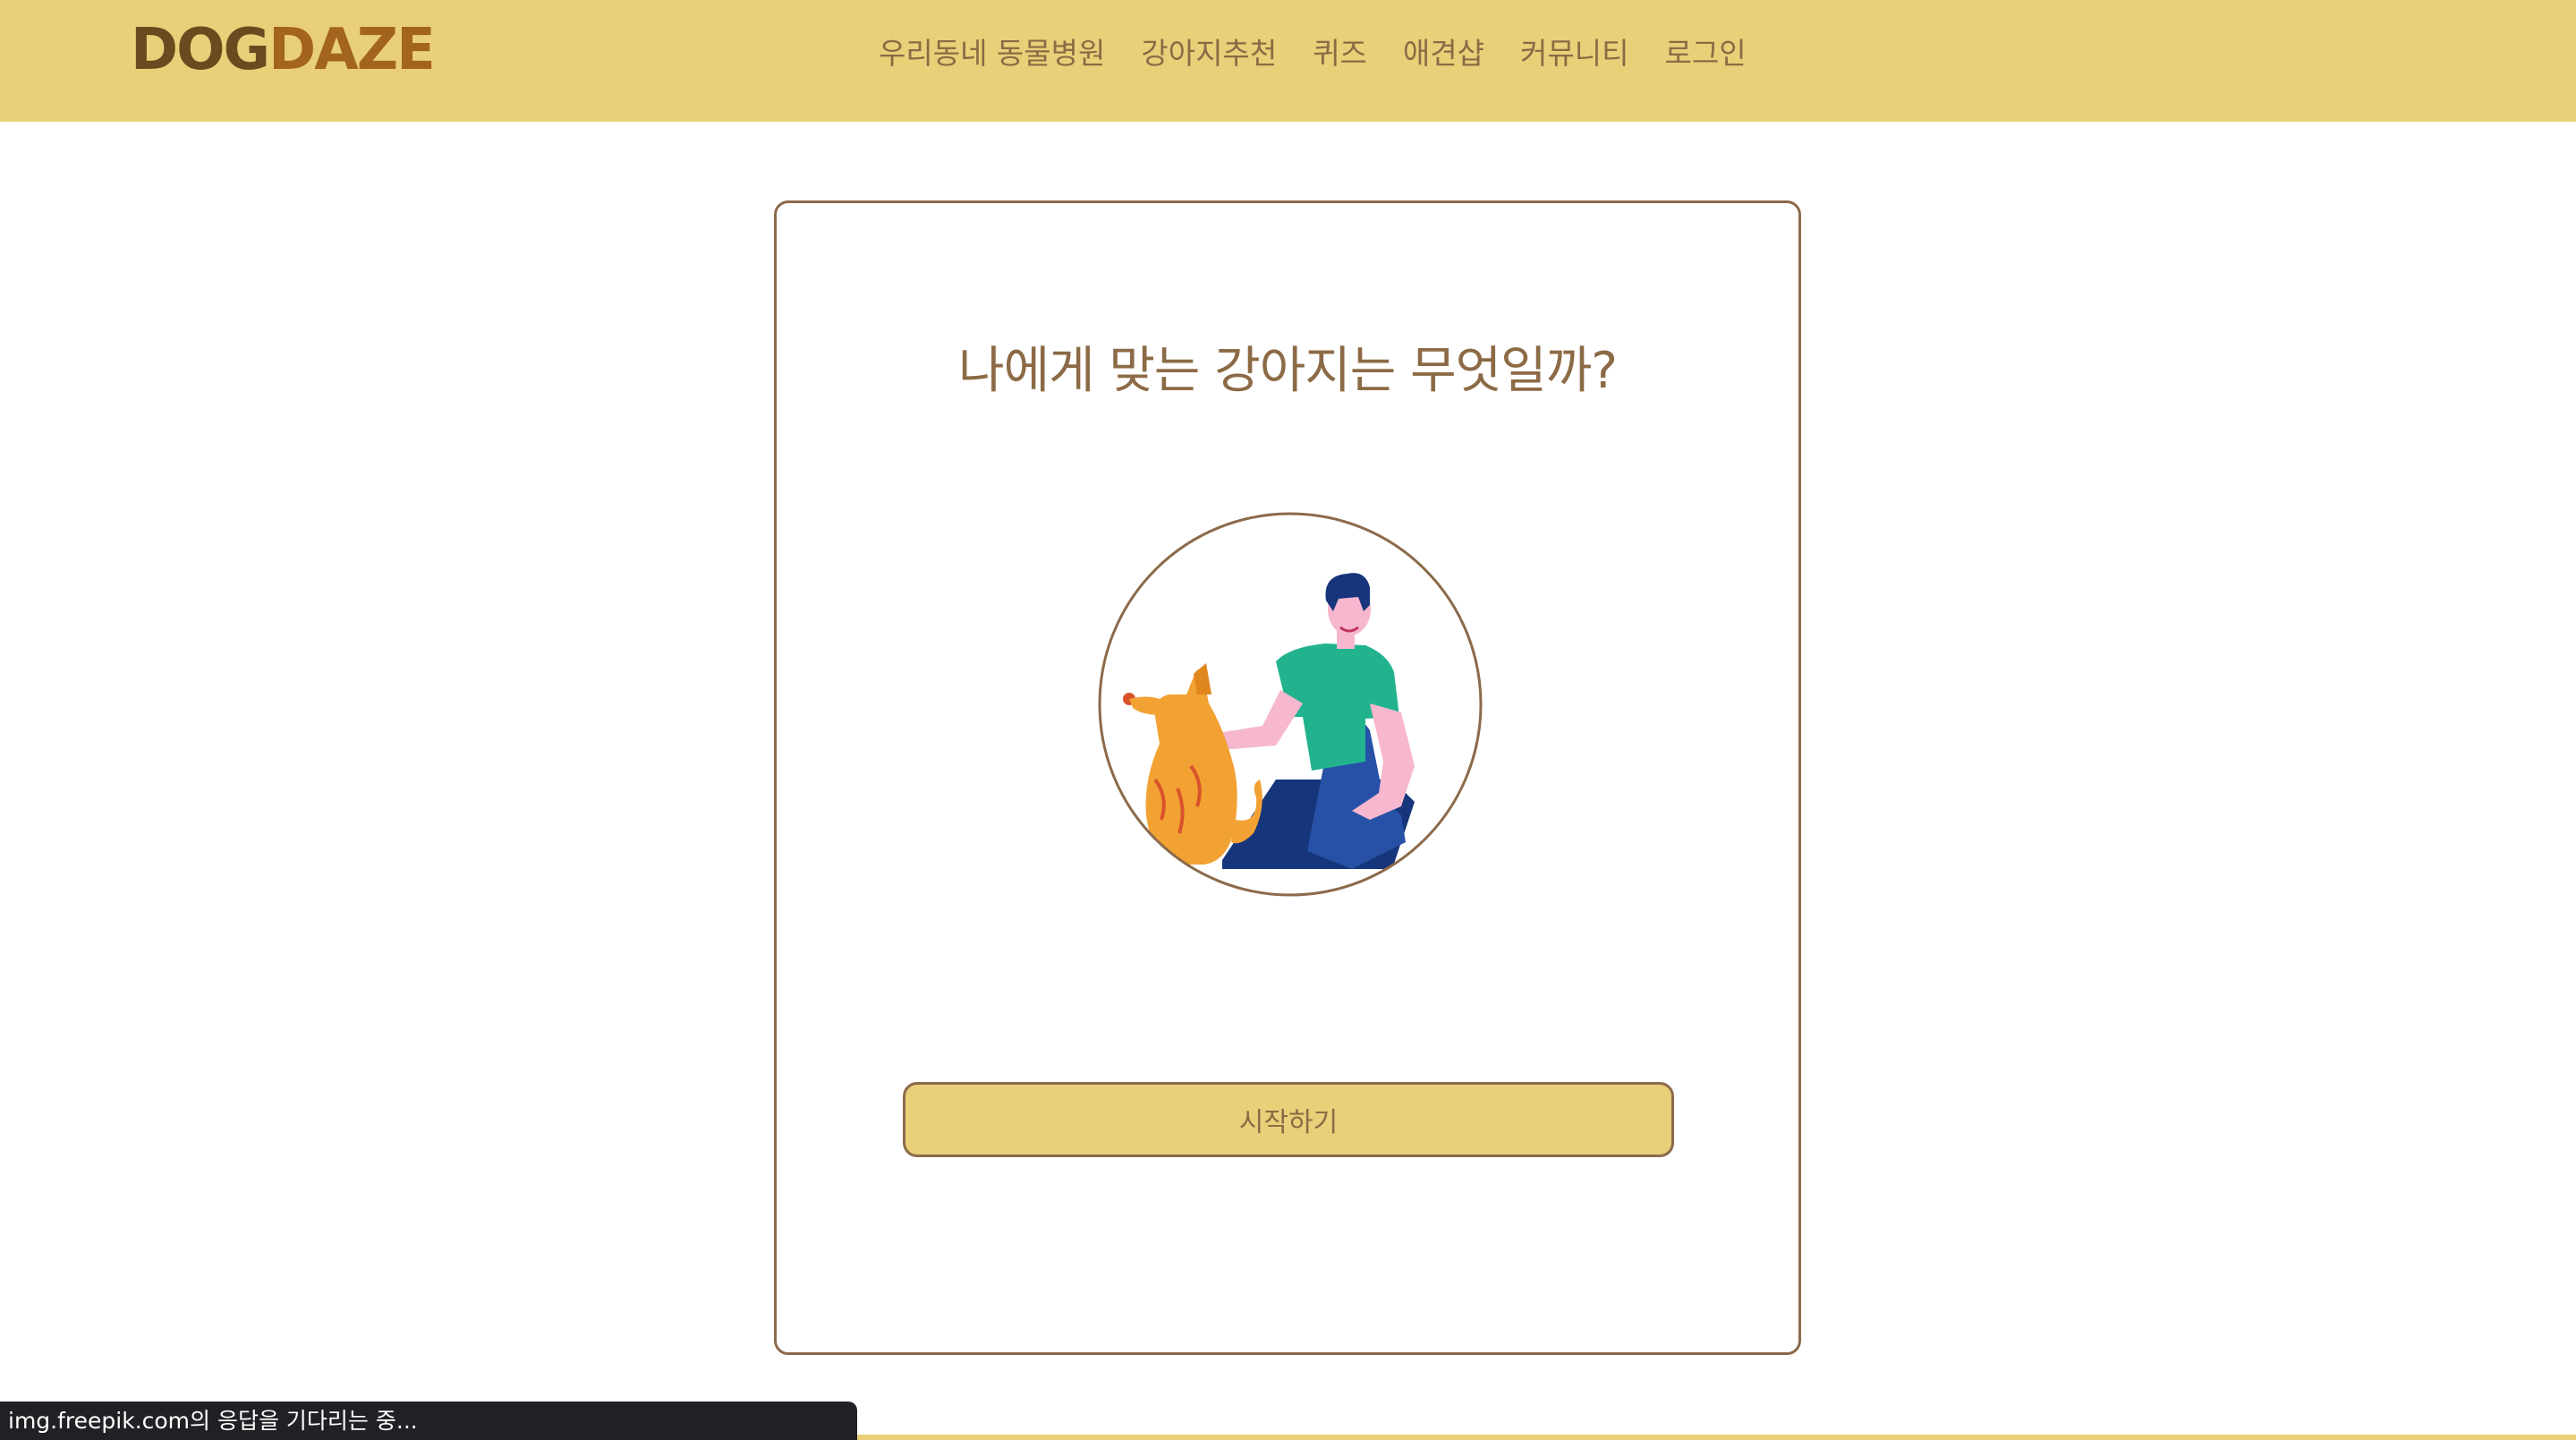  Describe the element at coordinates (1288, 1119) in the screenshot. I see `start-button: 시작하기` at that location.